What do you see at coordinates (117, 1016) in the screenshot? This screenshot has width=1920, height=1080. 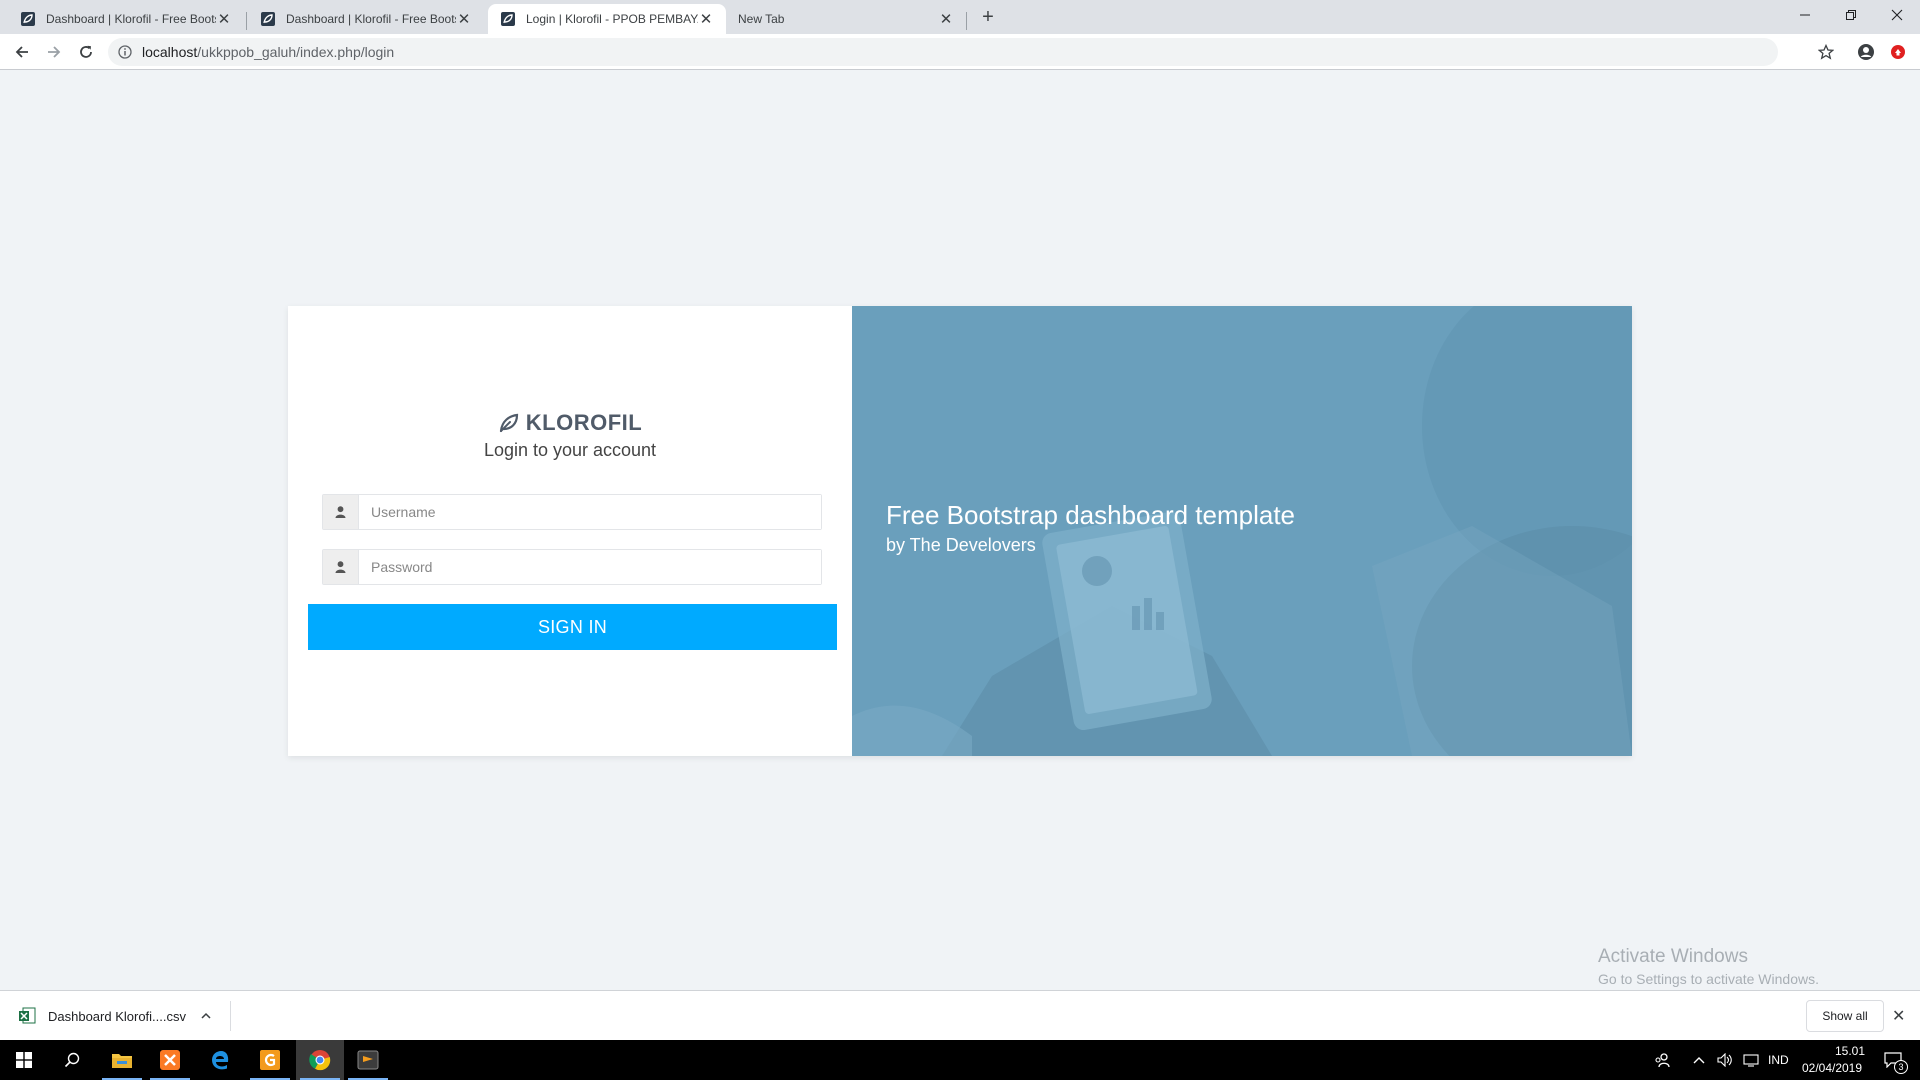 I see `download-filename: Dashboard Klorofi....csv` at bounding box center [117, 1016].